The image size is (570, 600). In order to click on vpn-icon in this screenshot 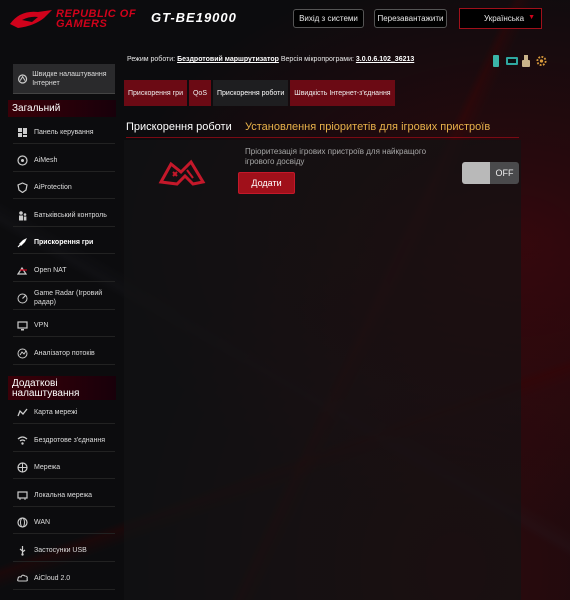, I will do `click(22, 326)`.